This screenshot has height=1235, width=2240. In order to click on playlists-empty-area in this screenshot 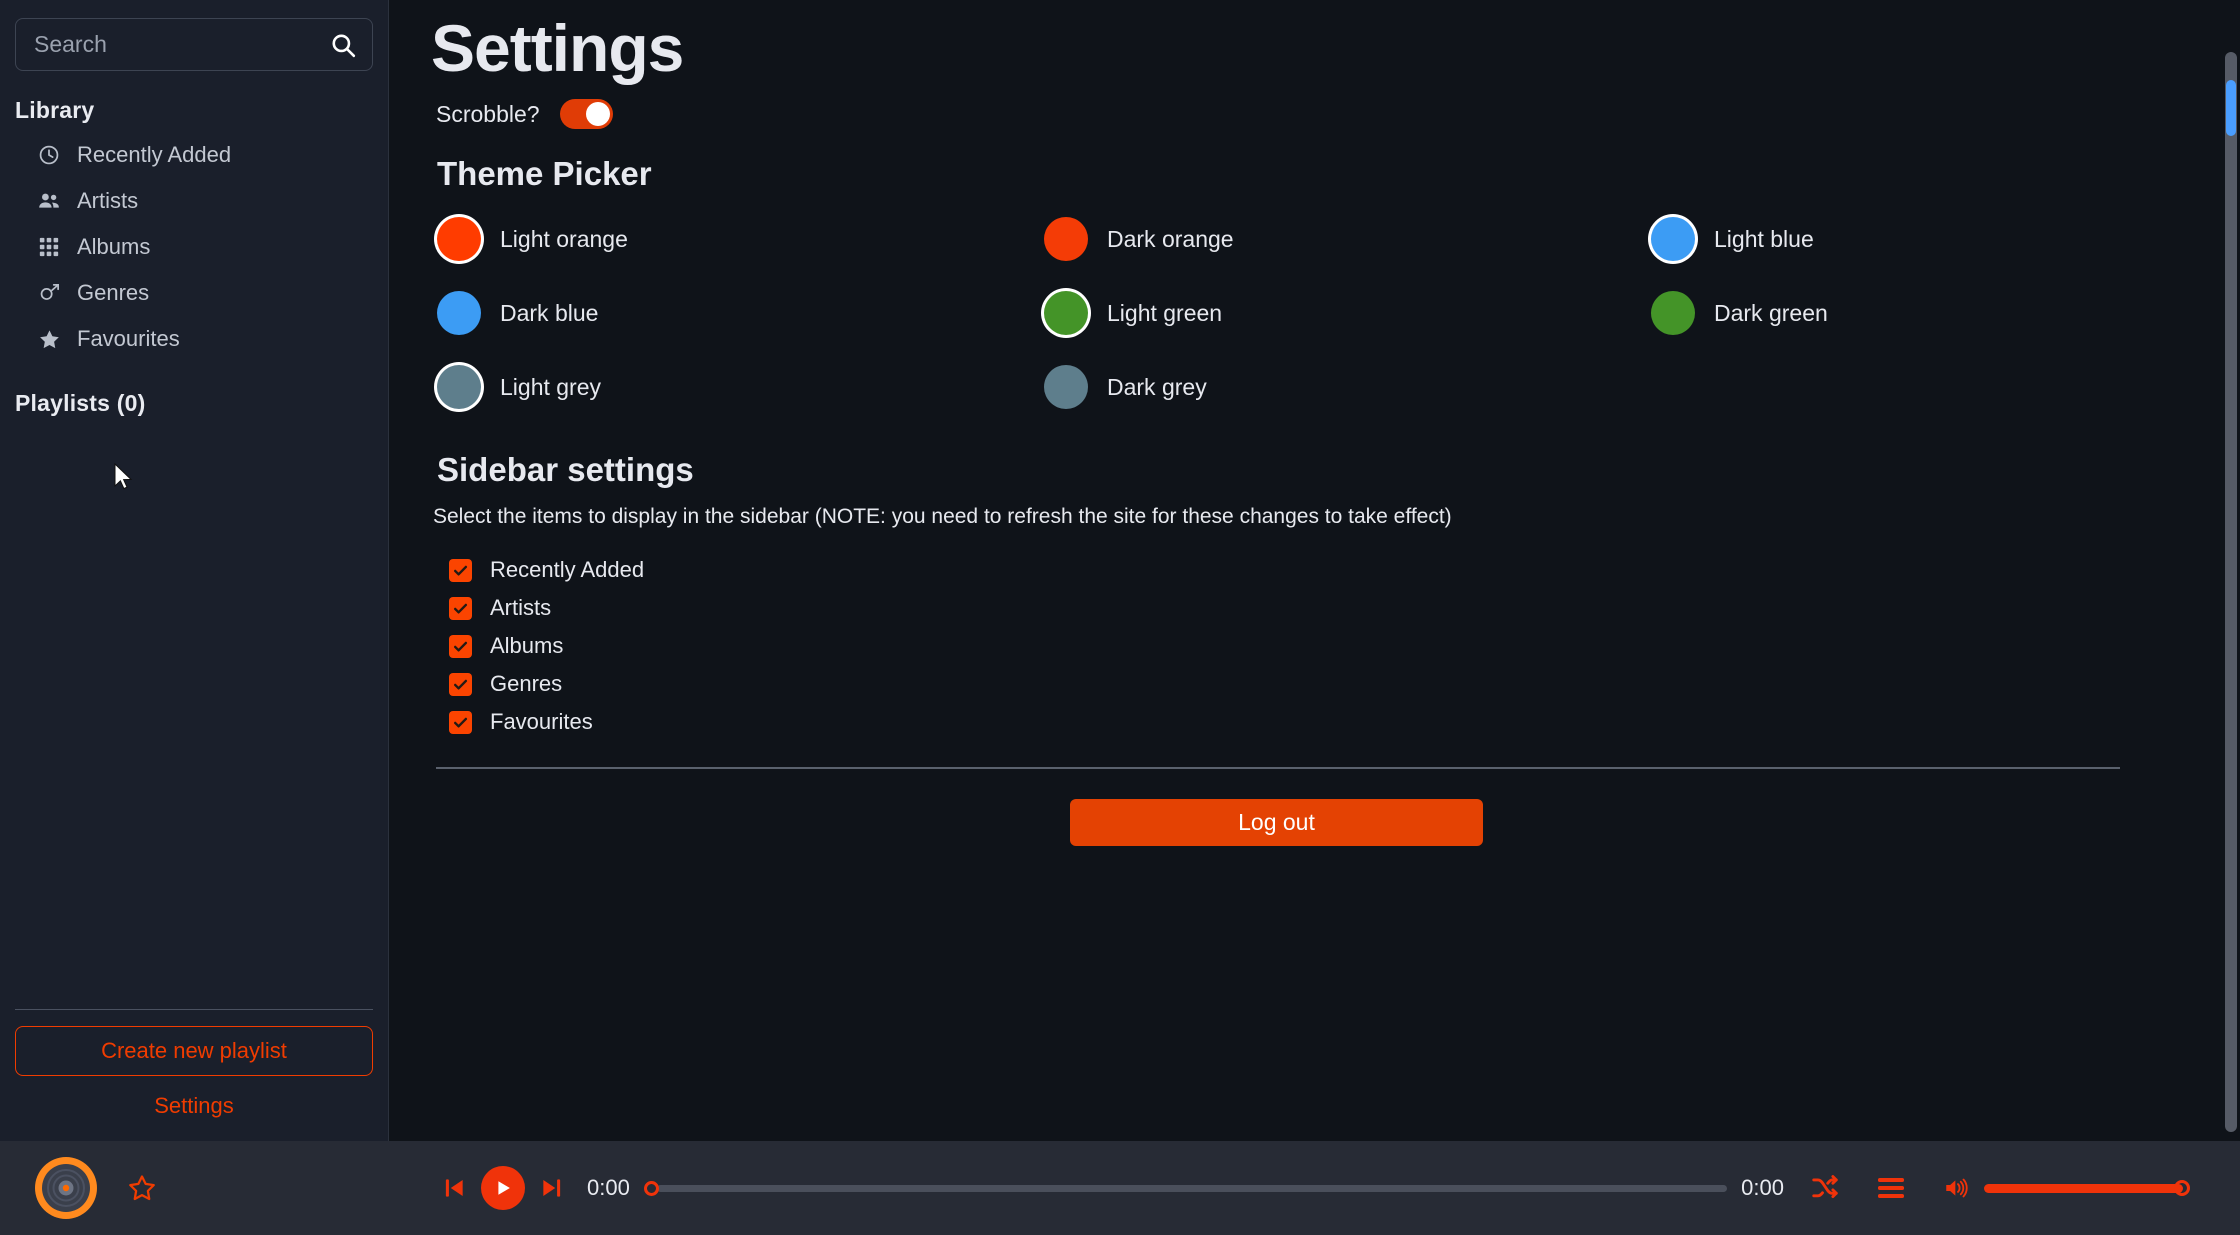, I will do `click(194, 717)`.